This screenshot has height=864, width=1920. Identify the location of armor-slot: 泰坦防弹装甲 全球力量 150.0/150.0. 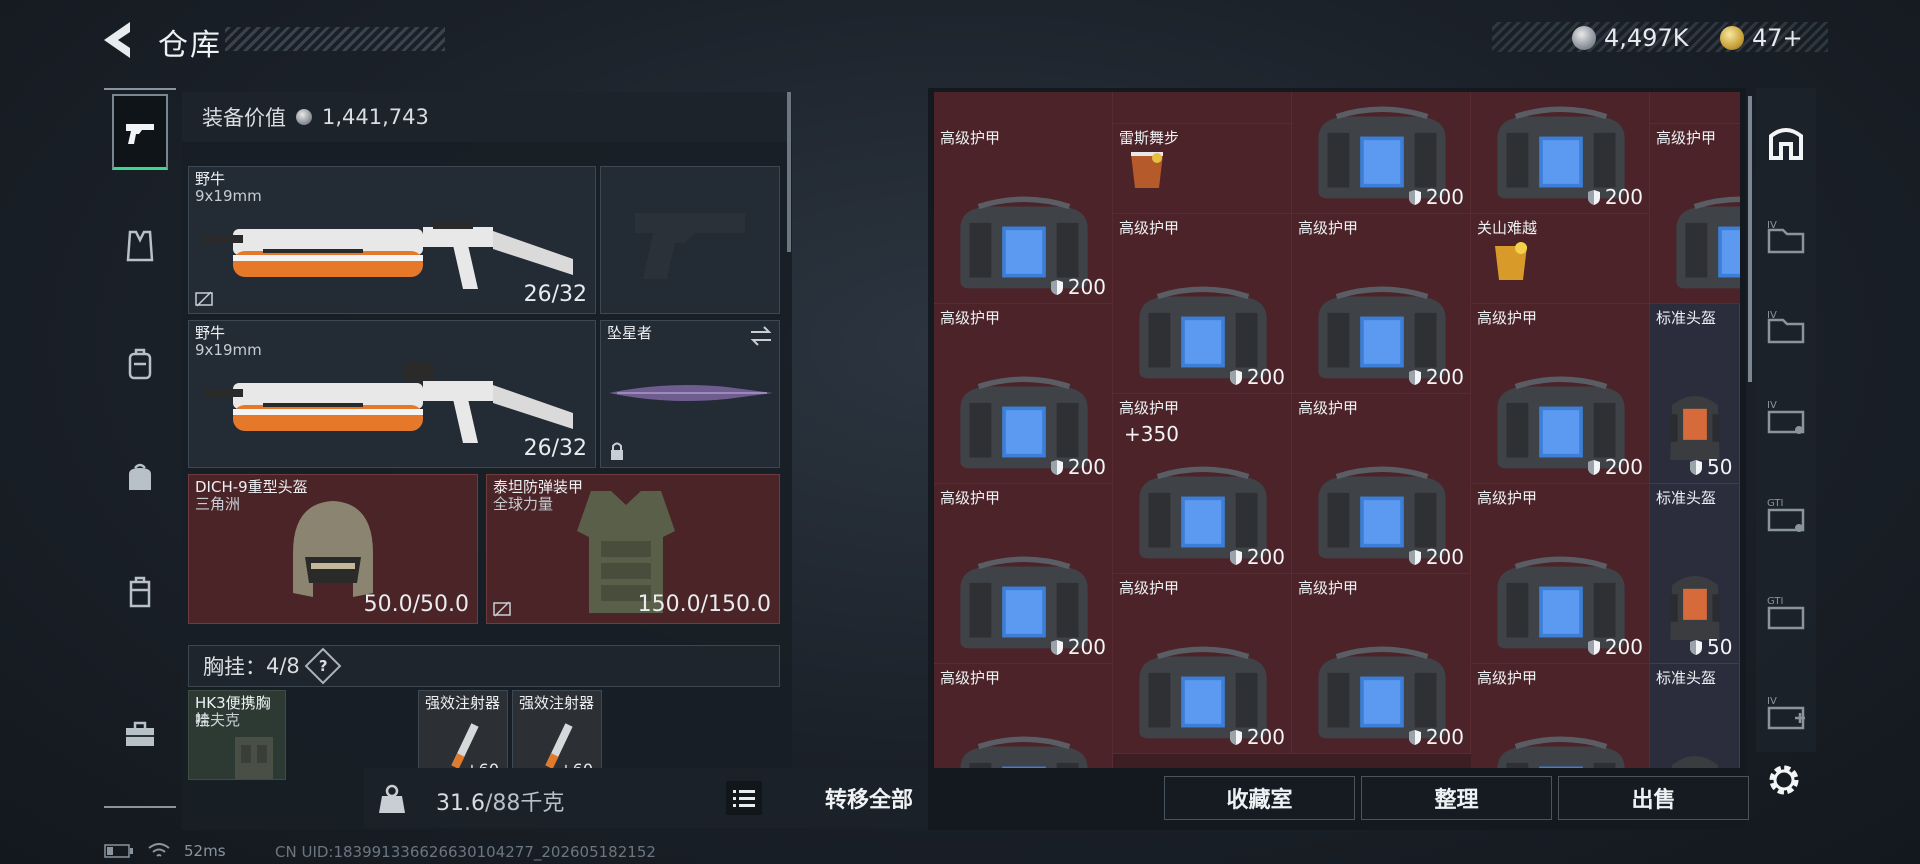
(633, 549).